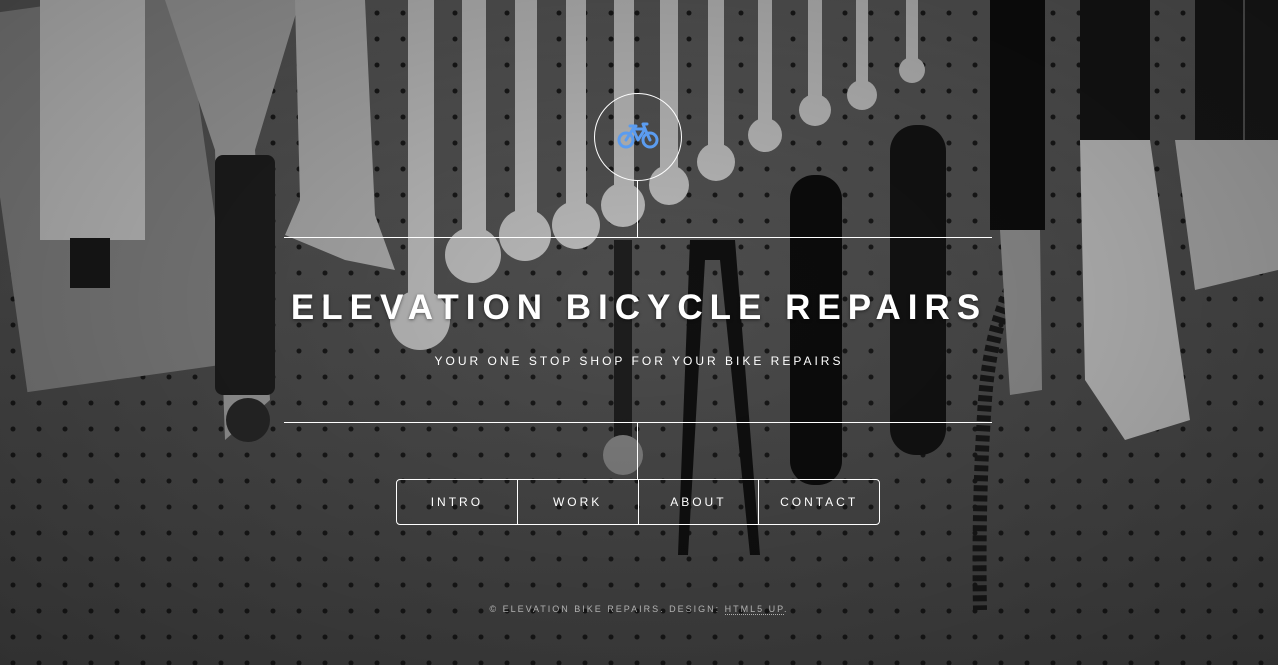 This screenshot has height=665, width=1278. Describe the element at coordinates (637, 209) in the screenshot. I see `logo-connector-line` at that location.